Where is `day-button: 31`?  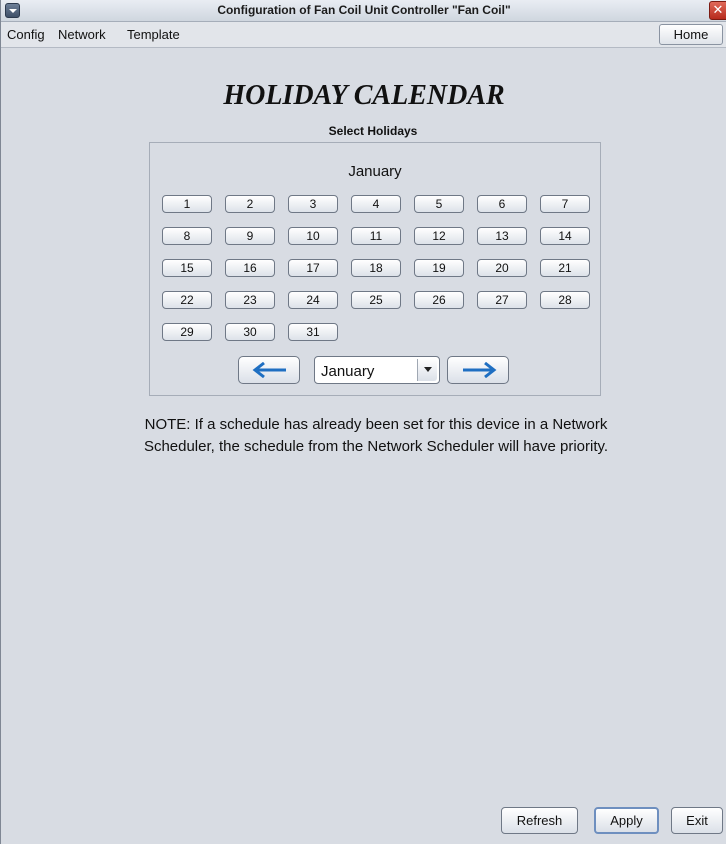
day-button: 31 is located at coordinates (313, 332).